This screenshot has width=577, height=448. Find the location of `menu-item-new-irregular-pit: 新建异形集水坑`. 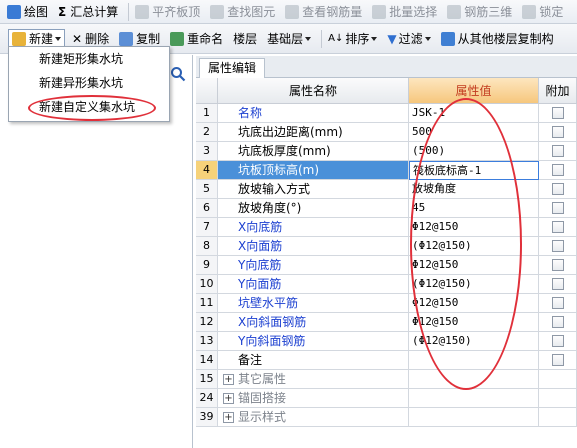

menu-item-new-irregular-pit: 新建异形集水坑 is located at coordinates (89, 83).